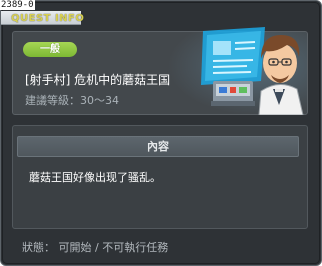 The height and width of the screenshot is (266, 322). Describe the element at coordinates (50, 49) in the screenshot. I see `quest-category-badge: 一般` at that location.